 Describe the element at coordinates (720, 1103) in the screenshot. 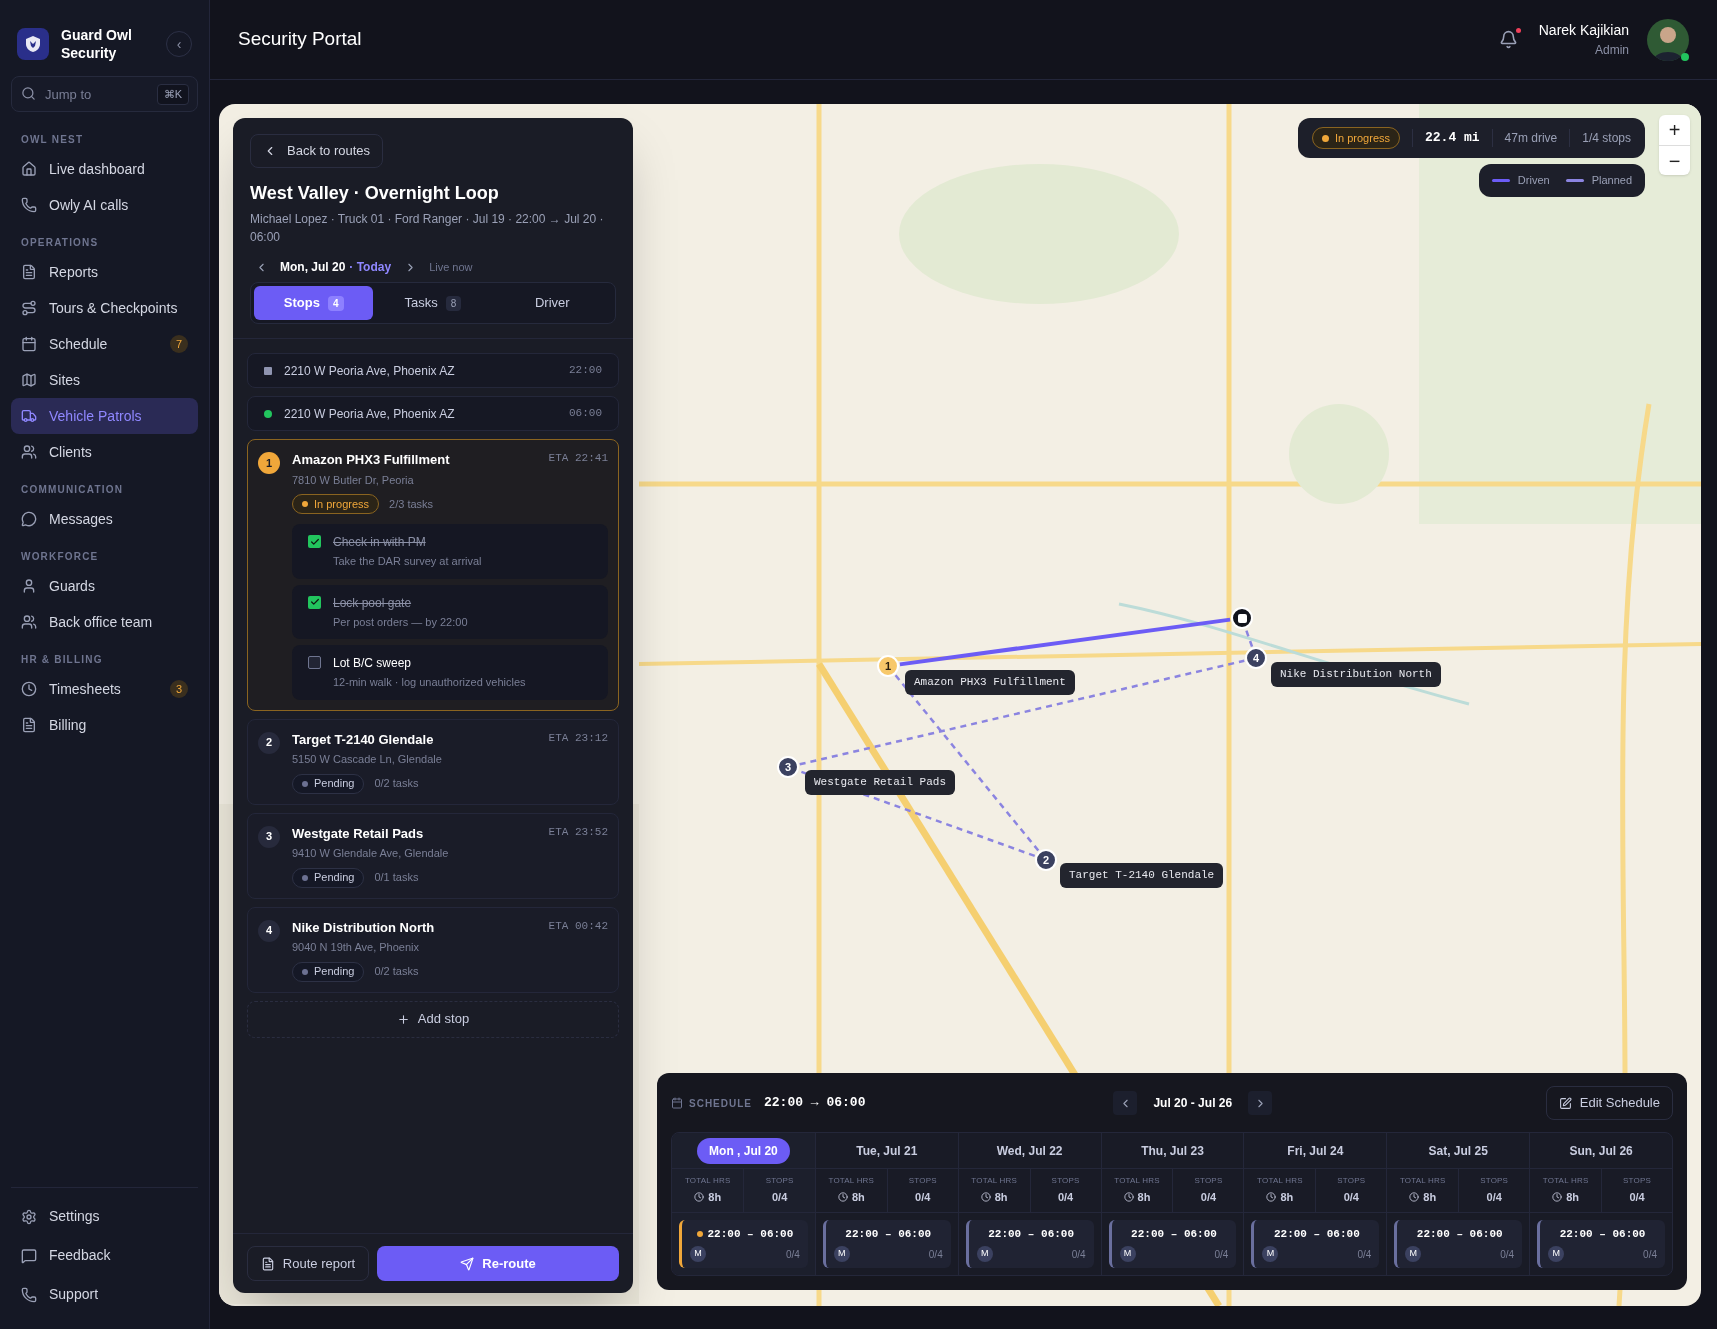

I see `schedule-label: SCHEDULE` at that location.